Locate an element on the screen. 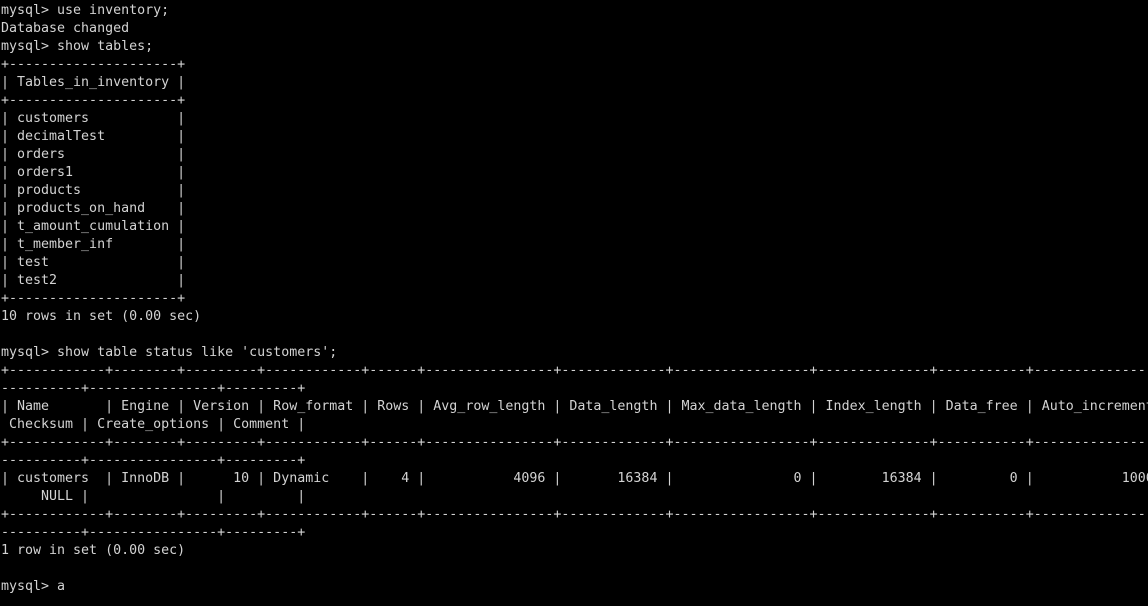  terminal-output-line: | products_on_hand | is located at coordinates (93, 208).